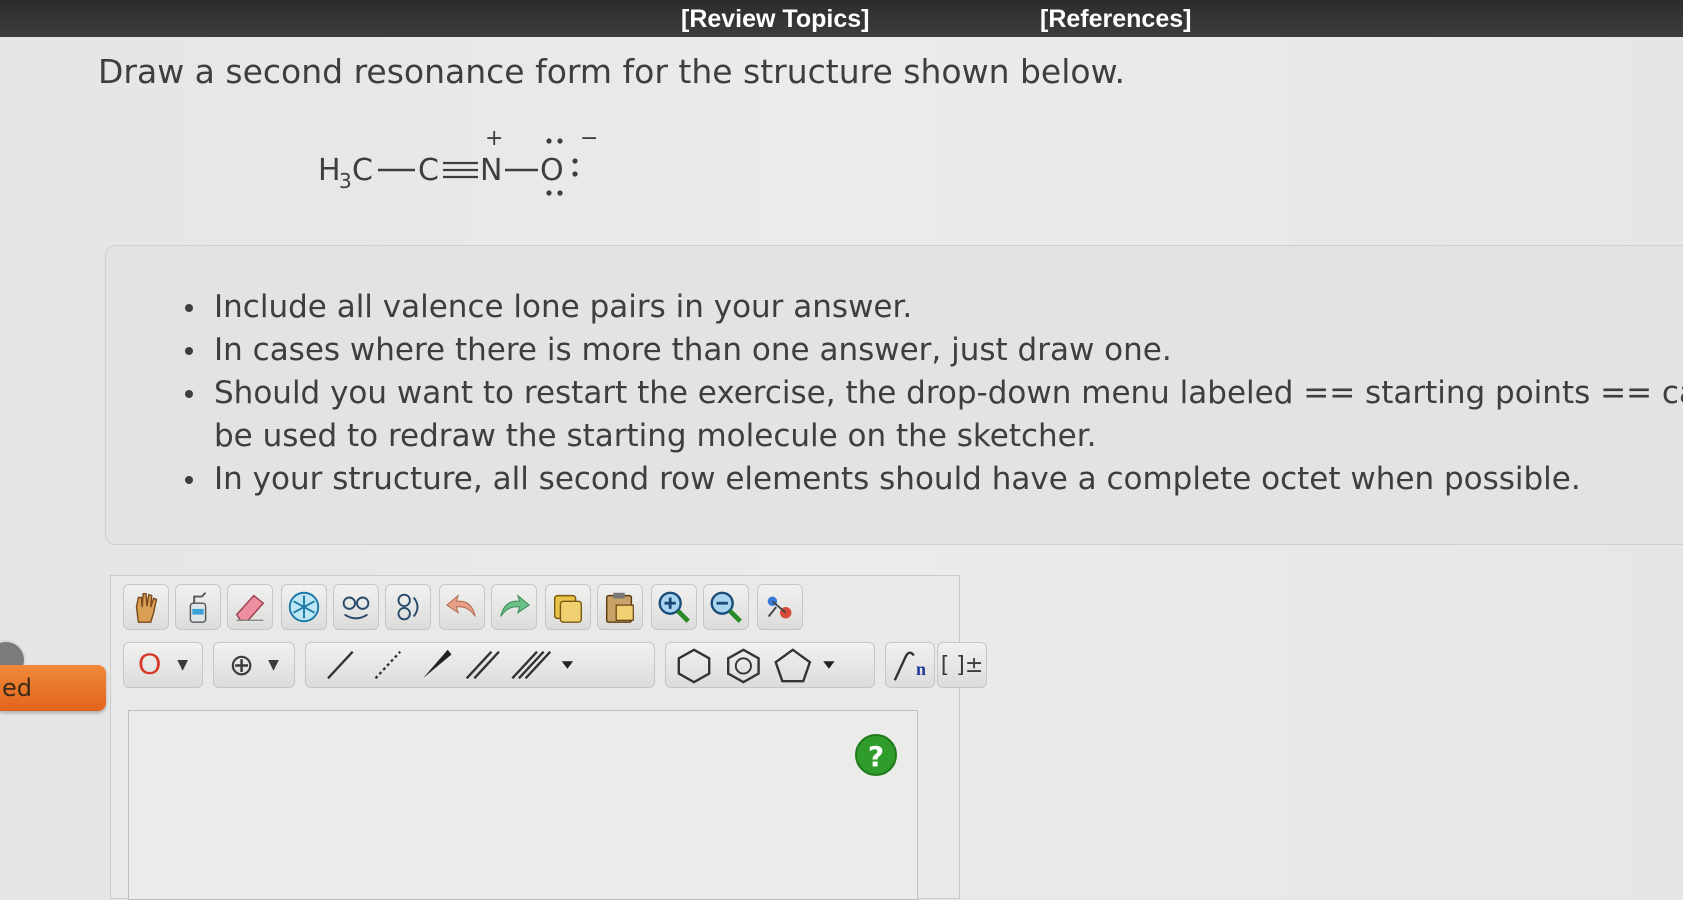  Describe the element at coordinates (589, 139) in the screenshot. I see `oxygen-charge: −` at that location.